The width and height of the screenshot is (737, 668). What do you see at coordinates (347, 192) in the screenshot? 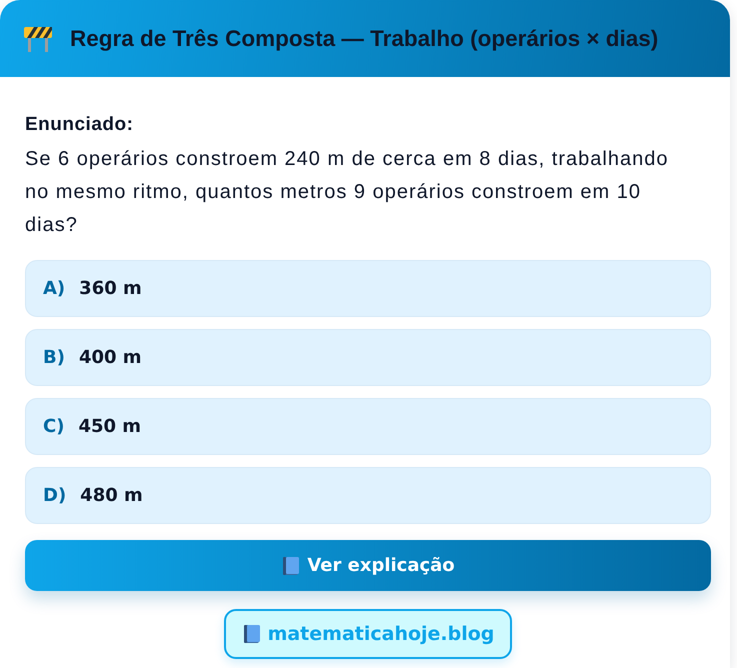
I see `statement-text: Se 6 operários constroem 240 m de cerca em 8 dias, trabalhando no mesmo ritmo, quantos metros 9 operários constroem em 10 dias?` at bounding box center [347, 192].